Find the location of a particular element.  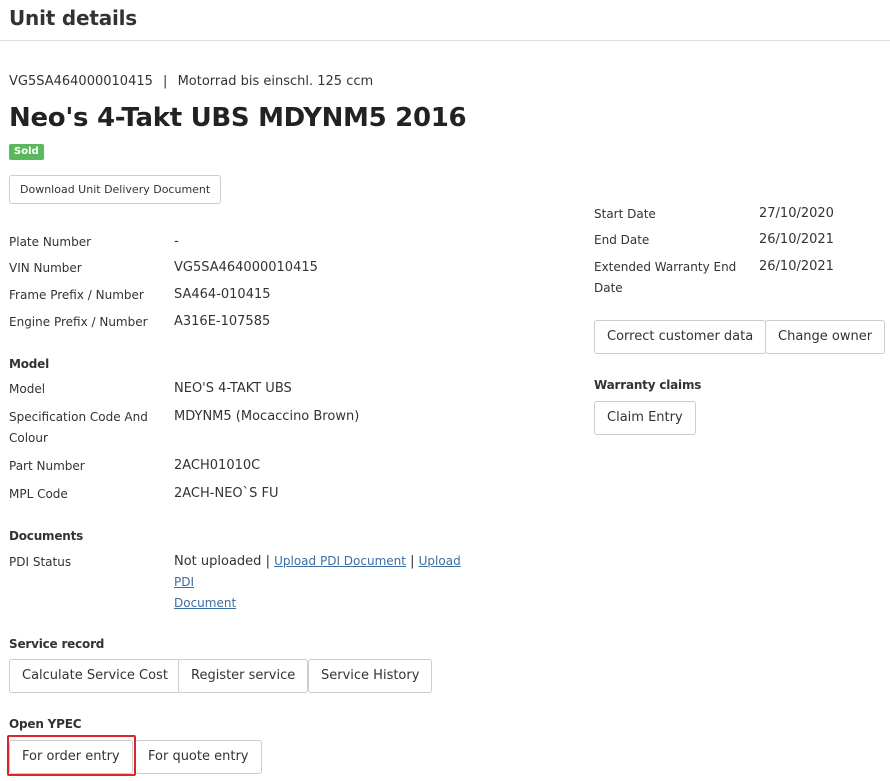

page-title: Unit details is located at coordinates (73, 18).